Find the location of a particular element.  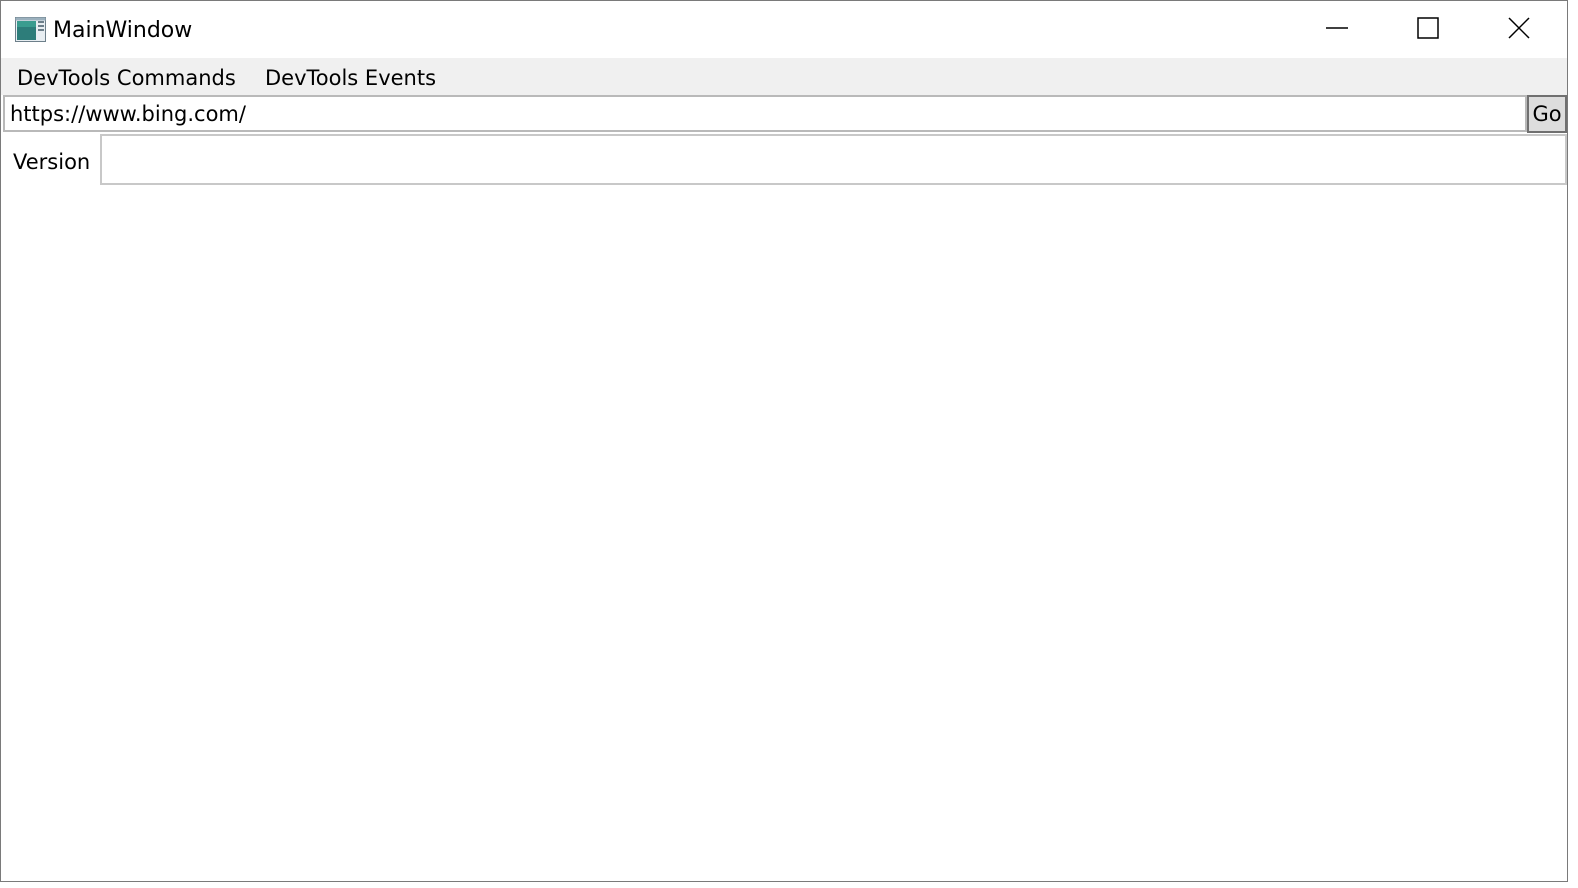

go-button: Go is located at coordinates (1547, 114).